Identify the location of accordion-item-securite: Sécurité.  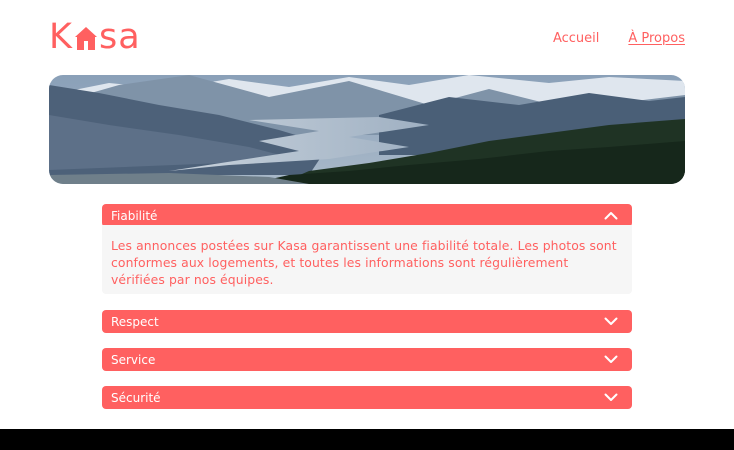
(367, 397).